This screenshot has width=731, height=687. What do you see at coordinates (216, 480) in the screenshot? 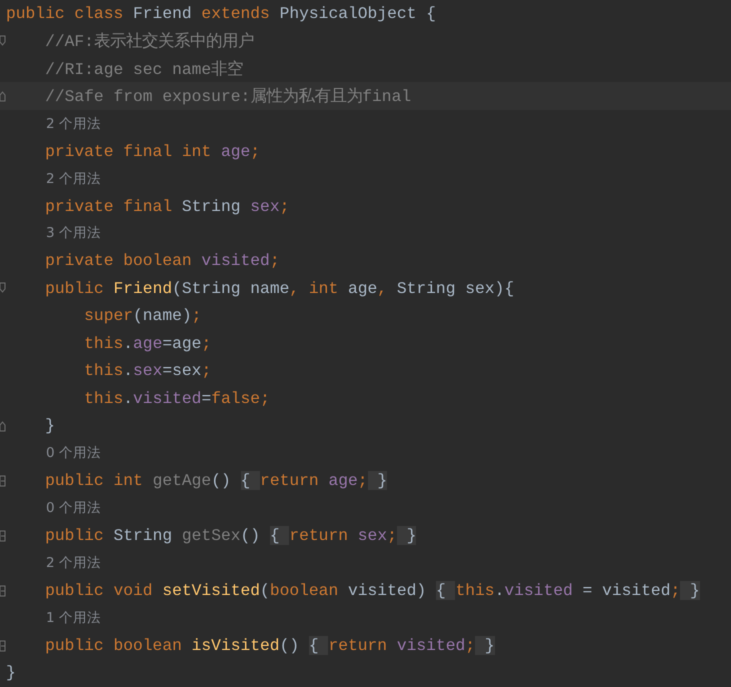
I see `code-line: public int getAge() { return age; }` at bounding box center [216, 480].